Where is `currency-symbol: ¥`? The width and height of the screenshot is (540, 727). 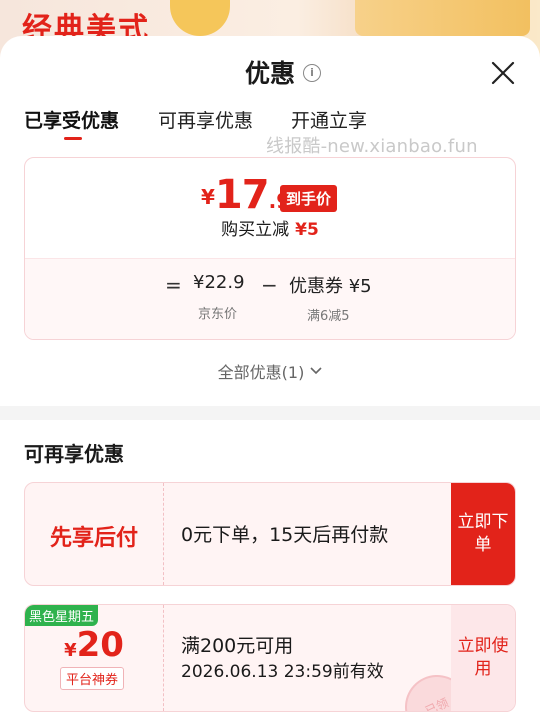 currency-symbol: ¥ is located at coordinates (208, 197).